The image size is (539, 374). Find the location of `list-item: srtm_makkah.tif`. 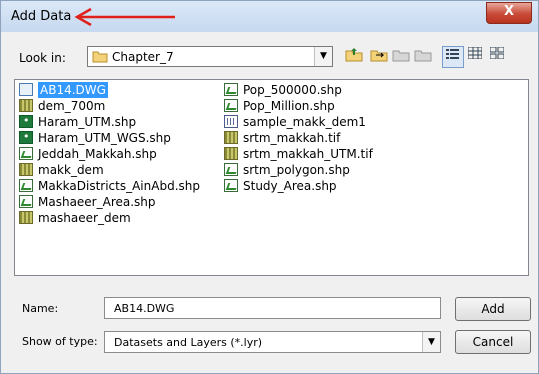

list-item: srtm_makkah.tif is located at coordinates (298, 138).